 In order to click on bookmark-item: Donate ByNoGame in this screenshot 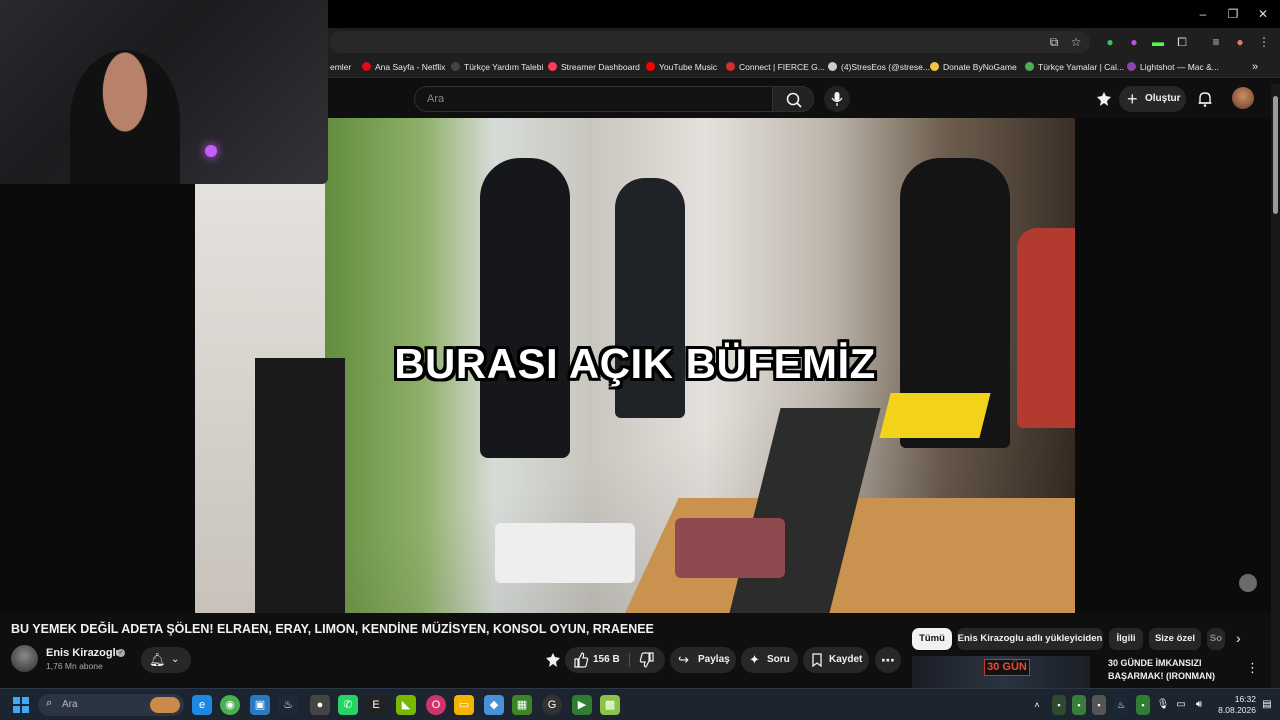, I will do `click(973, 67)`.